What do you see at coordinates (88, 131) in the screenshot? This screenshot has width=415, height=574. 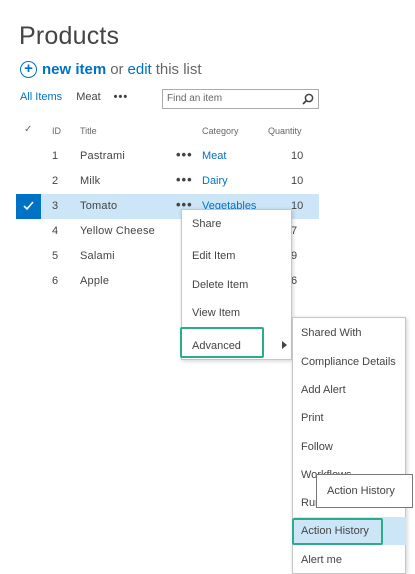 I see `column-header-title: Title` at bounding box center [88, 131].